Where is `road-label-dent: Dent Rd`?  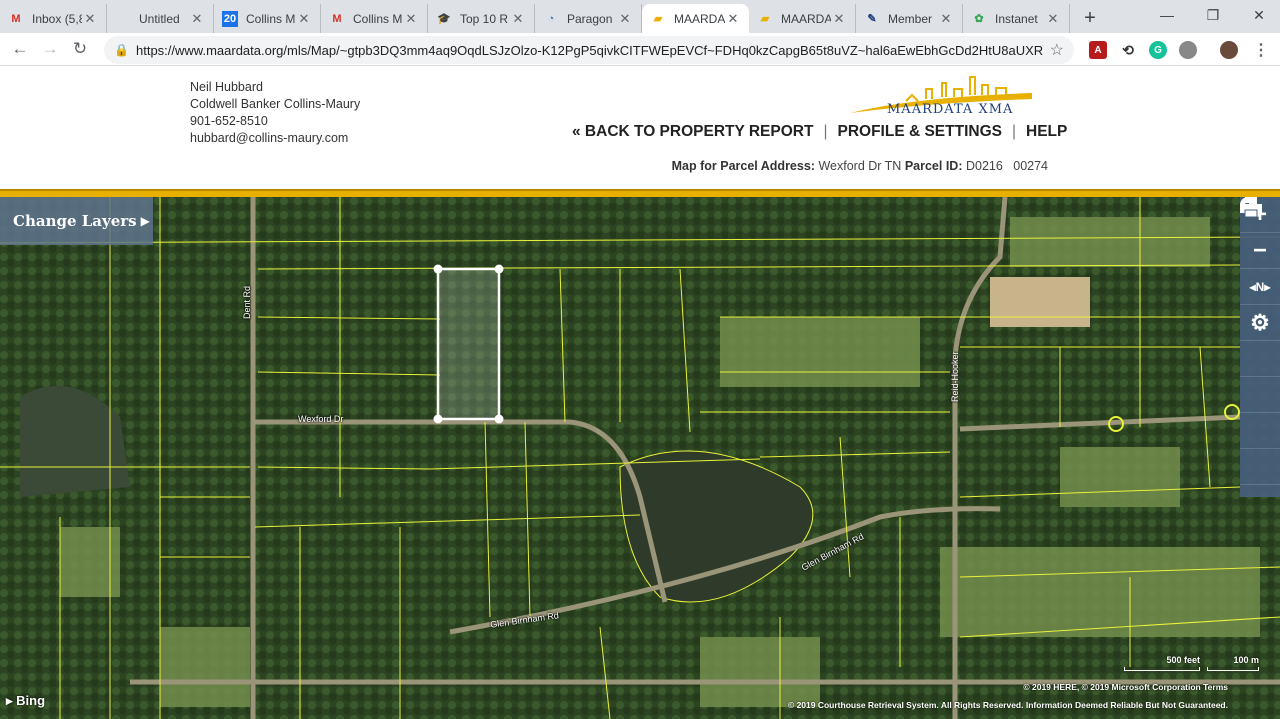
road-label-dent: Dent Rd is located at coordinates (247, 302).